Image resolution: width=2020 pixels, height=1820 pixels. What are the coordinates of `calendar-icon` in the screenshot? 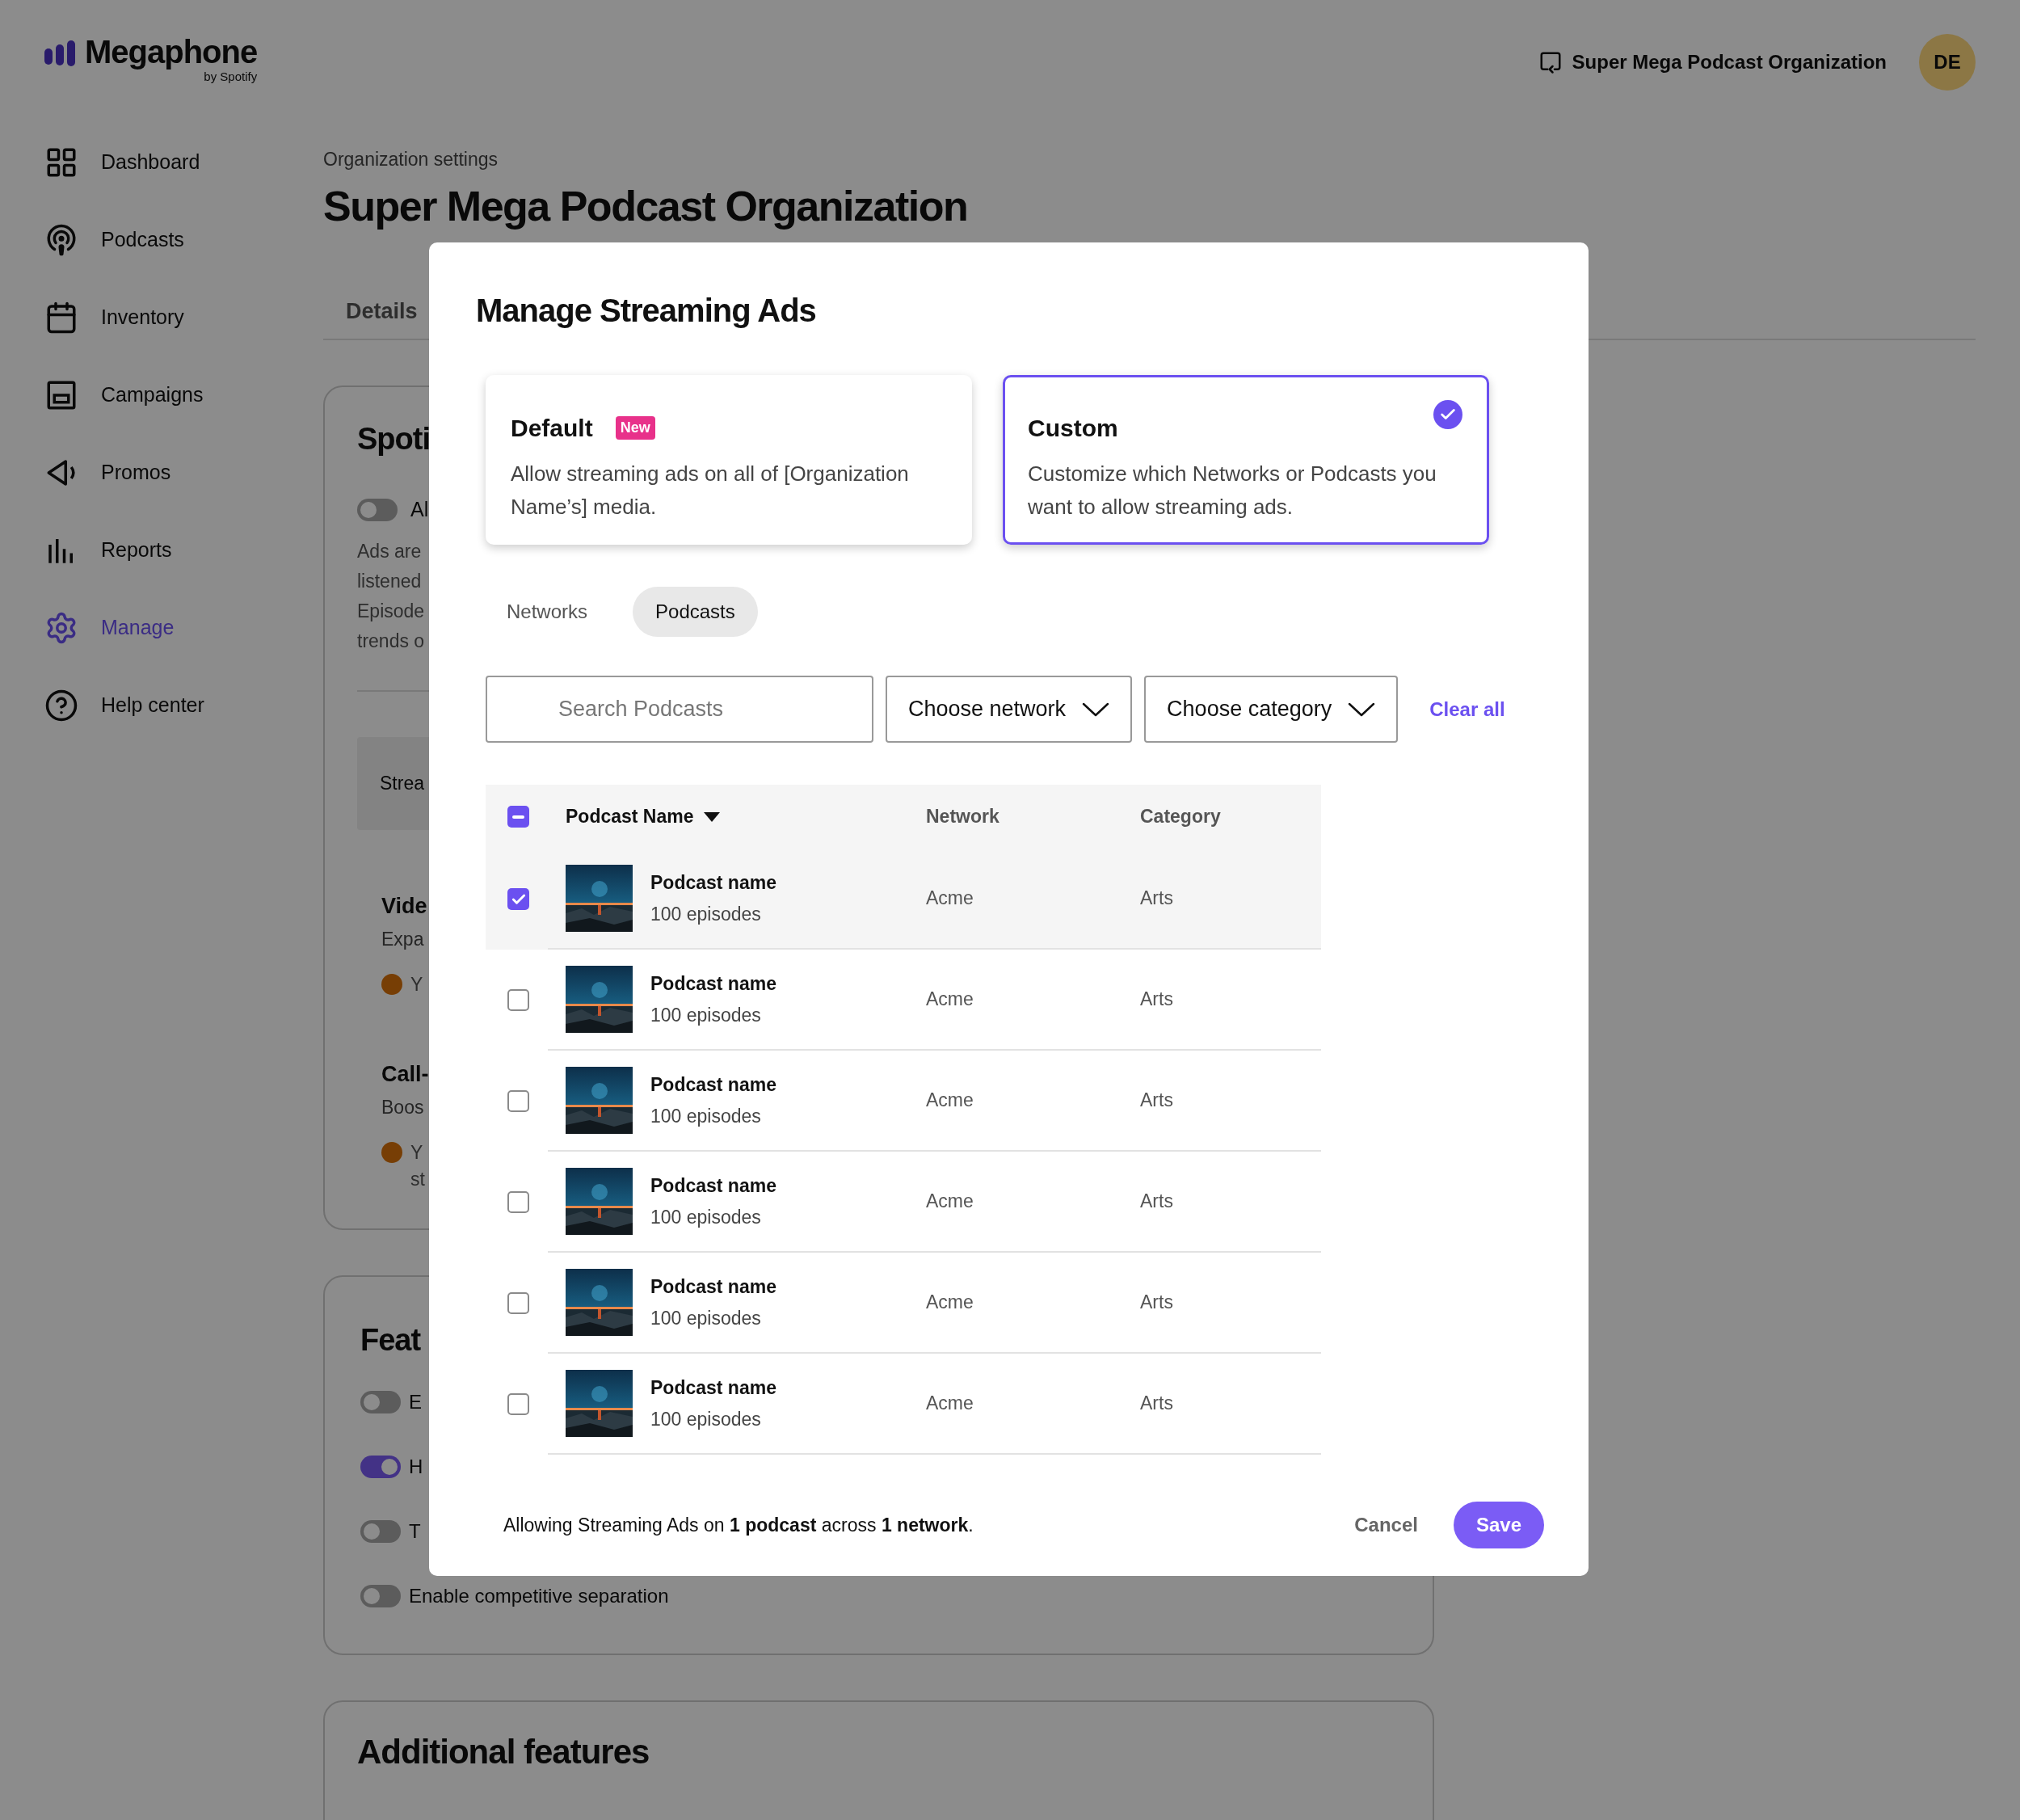 It's located at (61, 318).